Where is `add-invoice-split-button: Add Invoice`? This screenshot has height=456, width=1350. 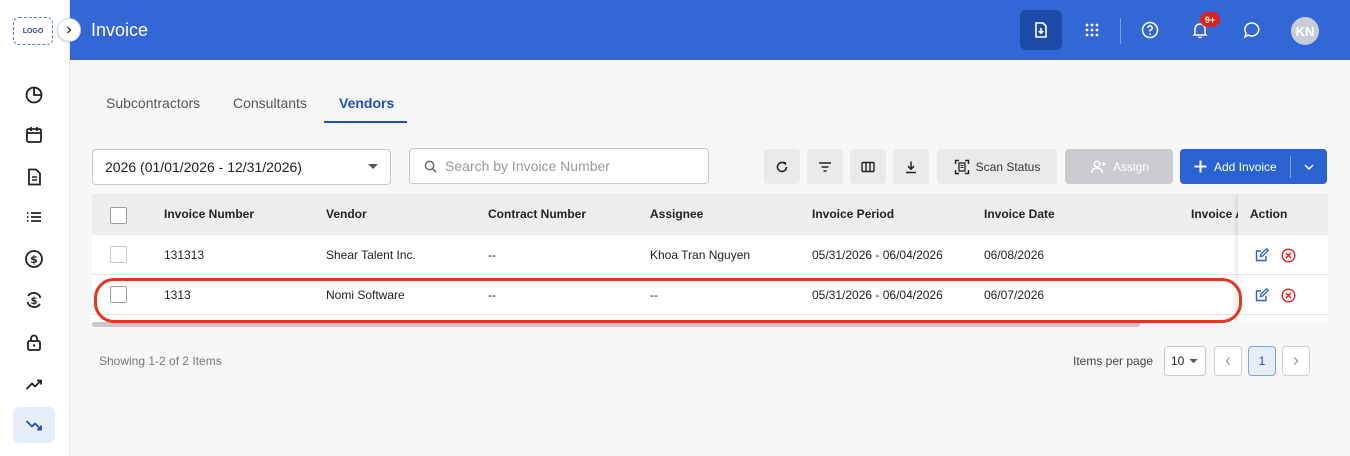 add-invoice-split-button: Add Invoice is located at coordinates (1253, 166).